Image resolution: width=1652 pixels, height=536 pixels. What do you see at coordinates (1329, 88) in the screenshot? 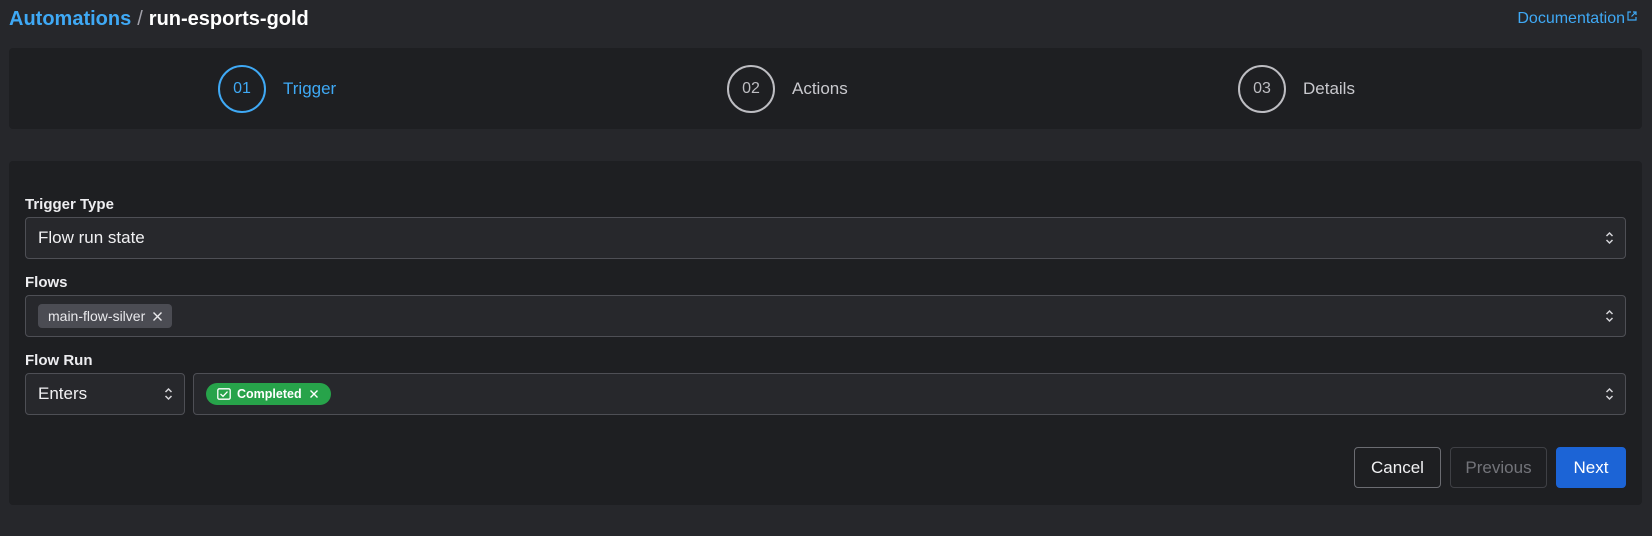
I see `step-label: Details` at bounding box center [1329, 88].